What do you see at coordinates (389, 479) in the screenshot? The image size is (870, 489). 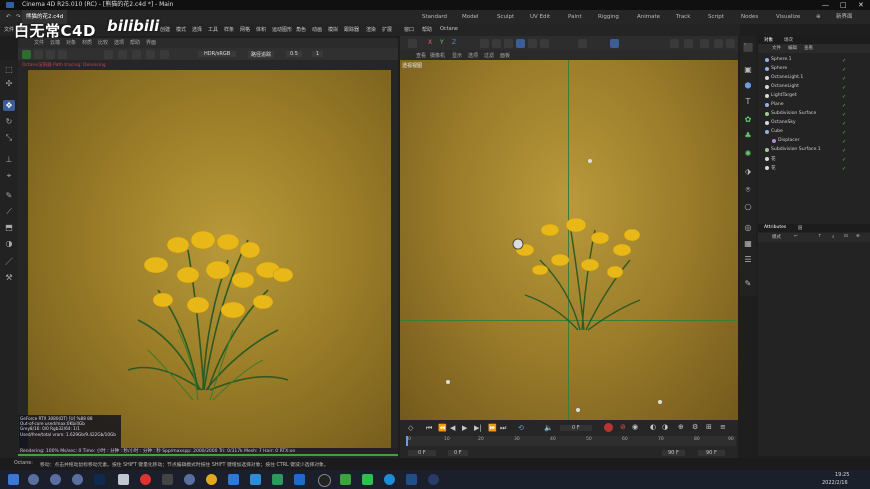 I see `edge-icon` at bounding box center [389, 479].